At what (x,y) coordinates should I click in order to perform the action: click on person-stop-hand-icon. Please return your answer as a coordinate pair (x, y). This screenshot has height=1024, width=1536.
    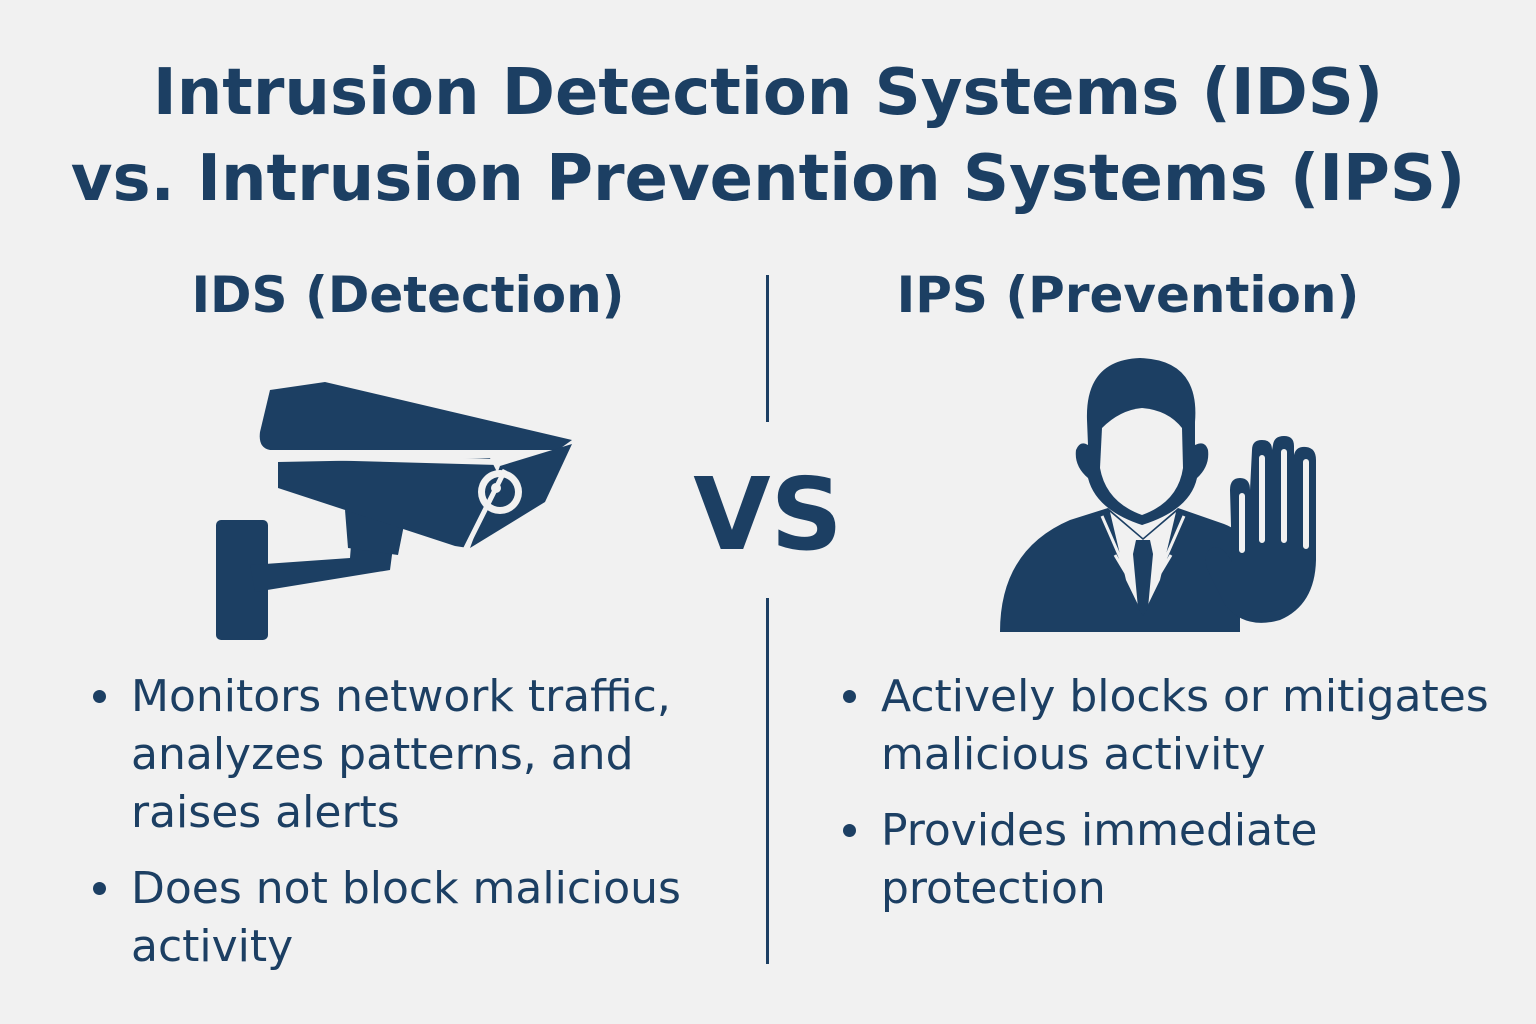
    Looking at the image, I should click on (1158, 495).